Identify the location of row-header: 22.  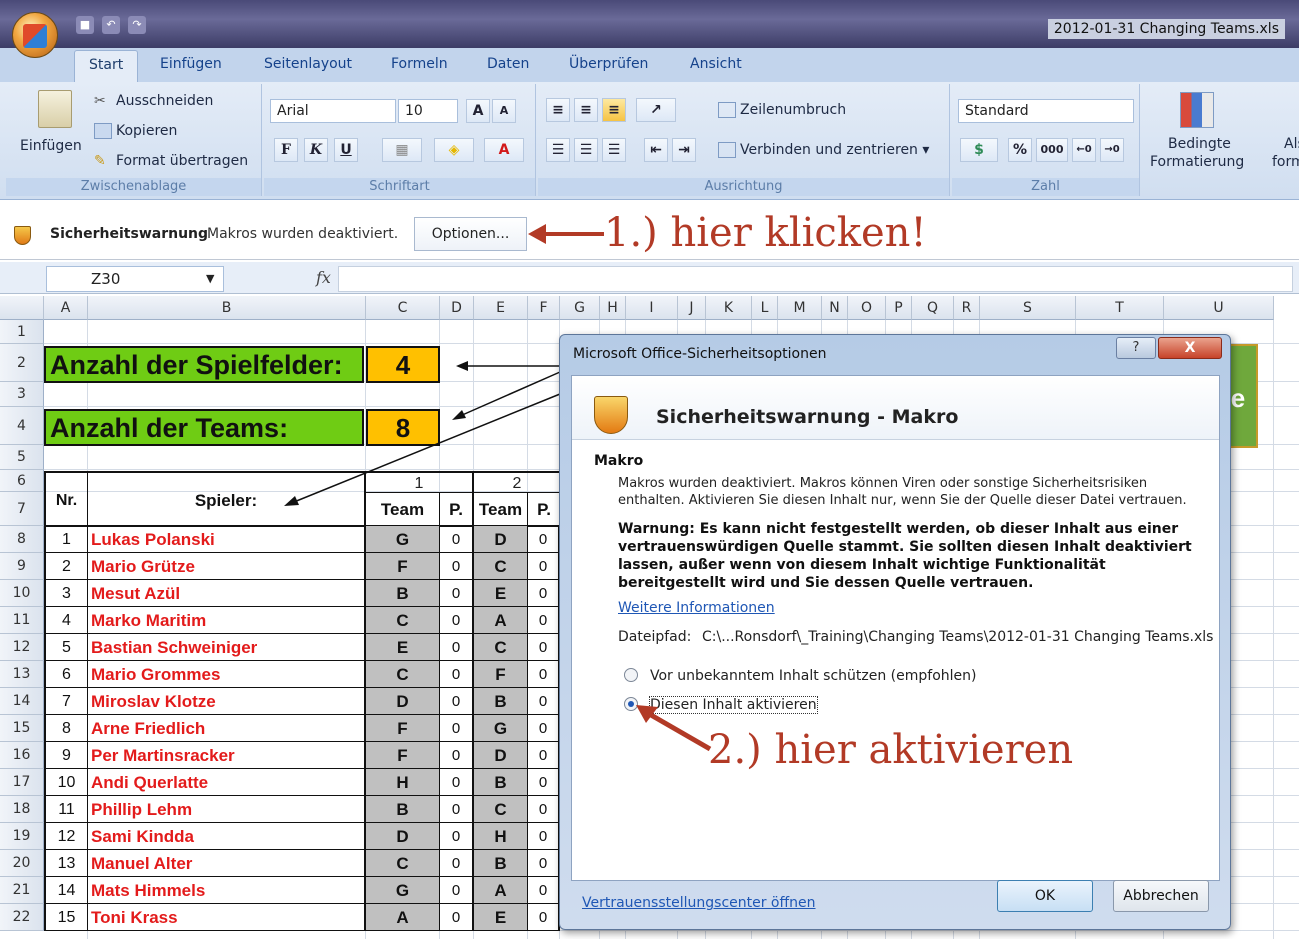
(22, 917).